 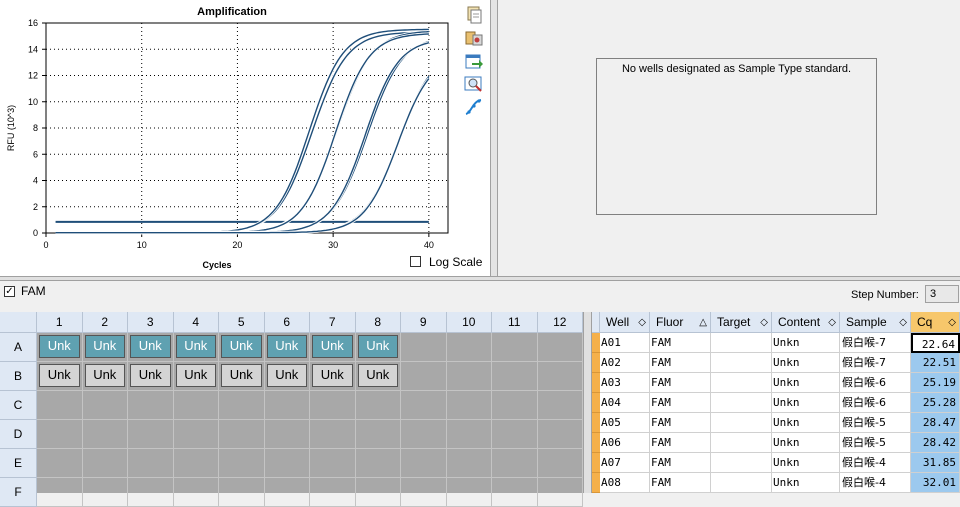 What do you see at coordinates (60, 322) in the screenshot?
I see `plate-column-header: 1` at bounding box center [60, 322].